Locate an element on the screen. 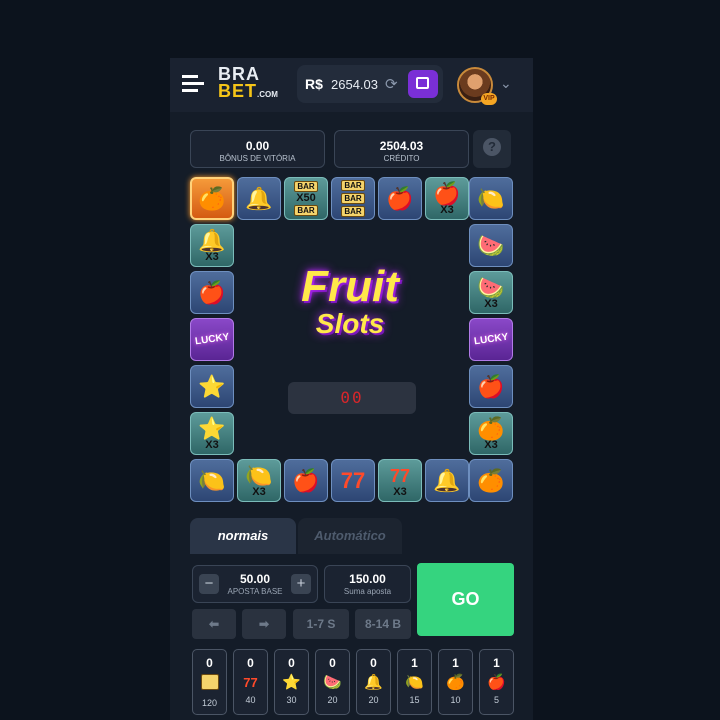 The width and height of the screenshot is (720, 720). tile-lemon-x3: 🍋 X3 is located at coordinates (259, 480).